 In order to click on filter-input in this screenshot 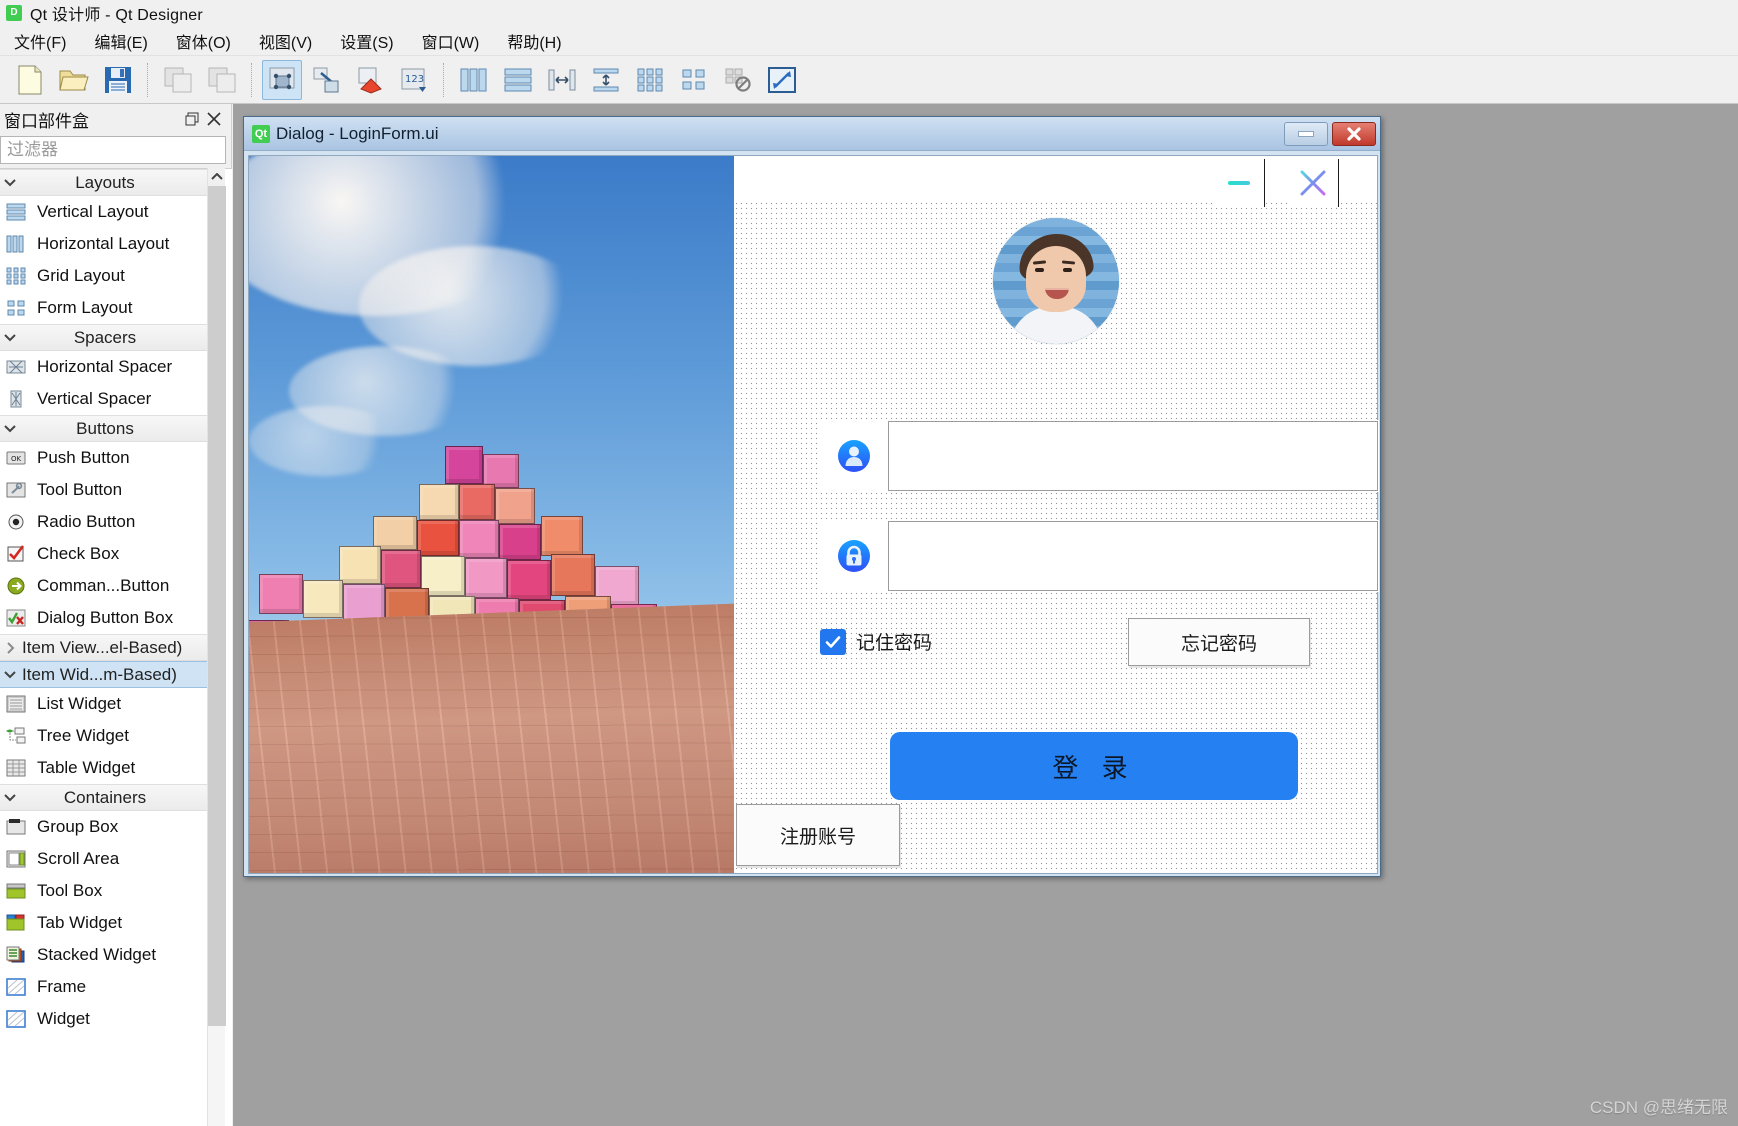, I will do `click(115, 150)`.